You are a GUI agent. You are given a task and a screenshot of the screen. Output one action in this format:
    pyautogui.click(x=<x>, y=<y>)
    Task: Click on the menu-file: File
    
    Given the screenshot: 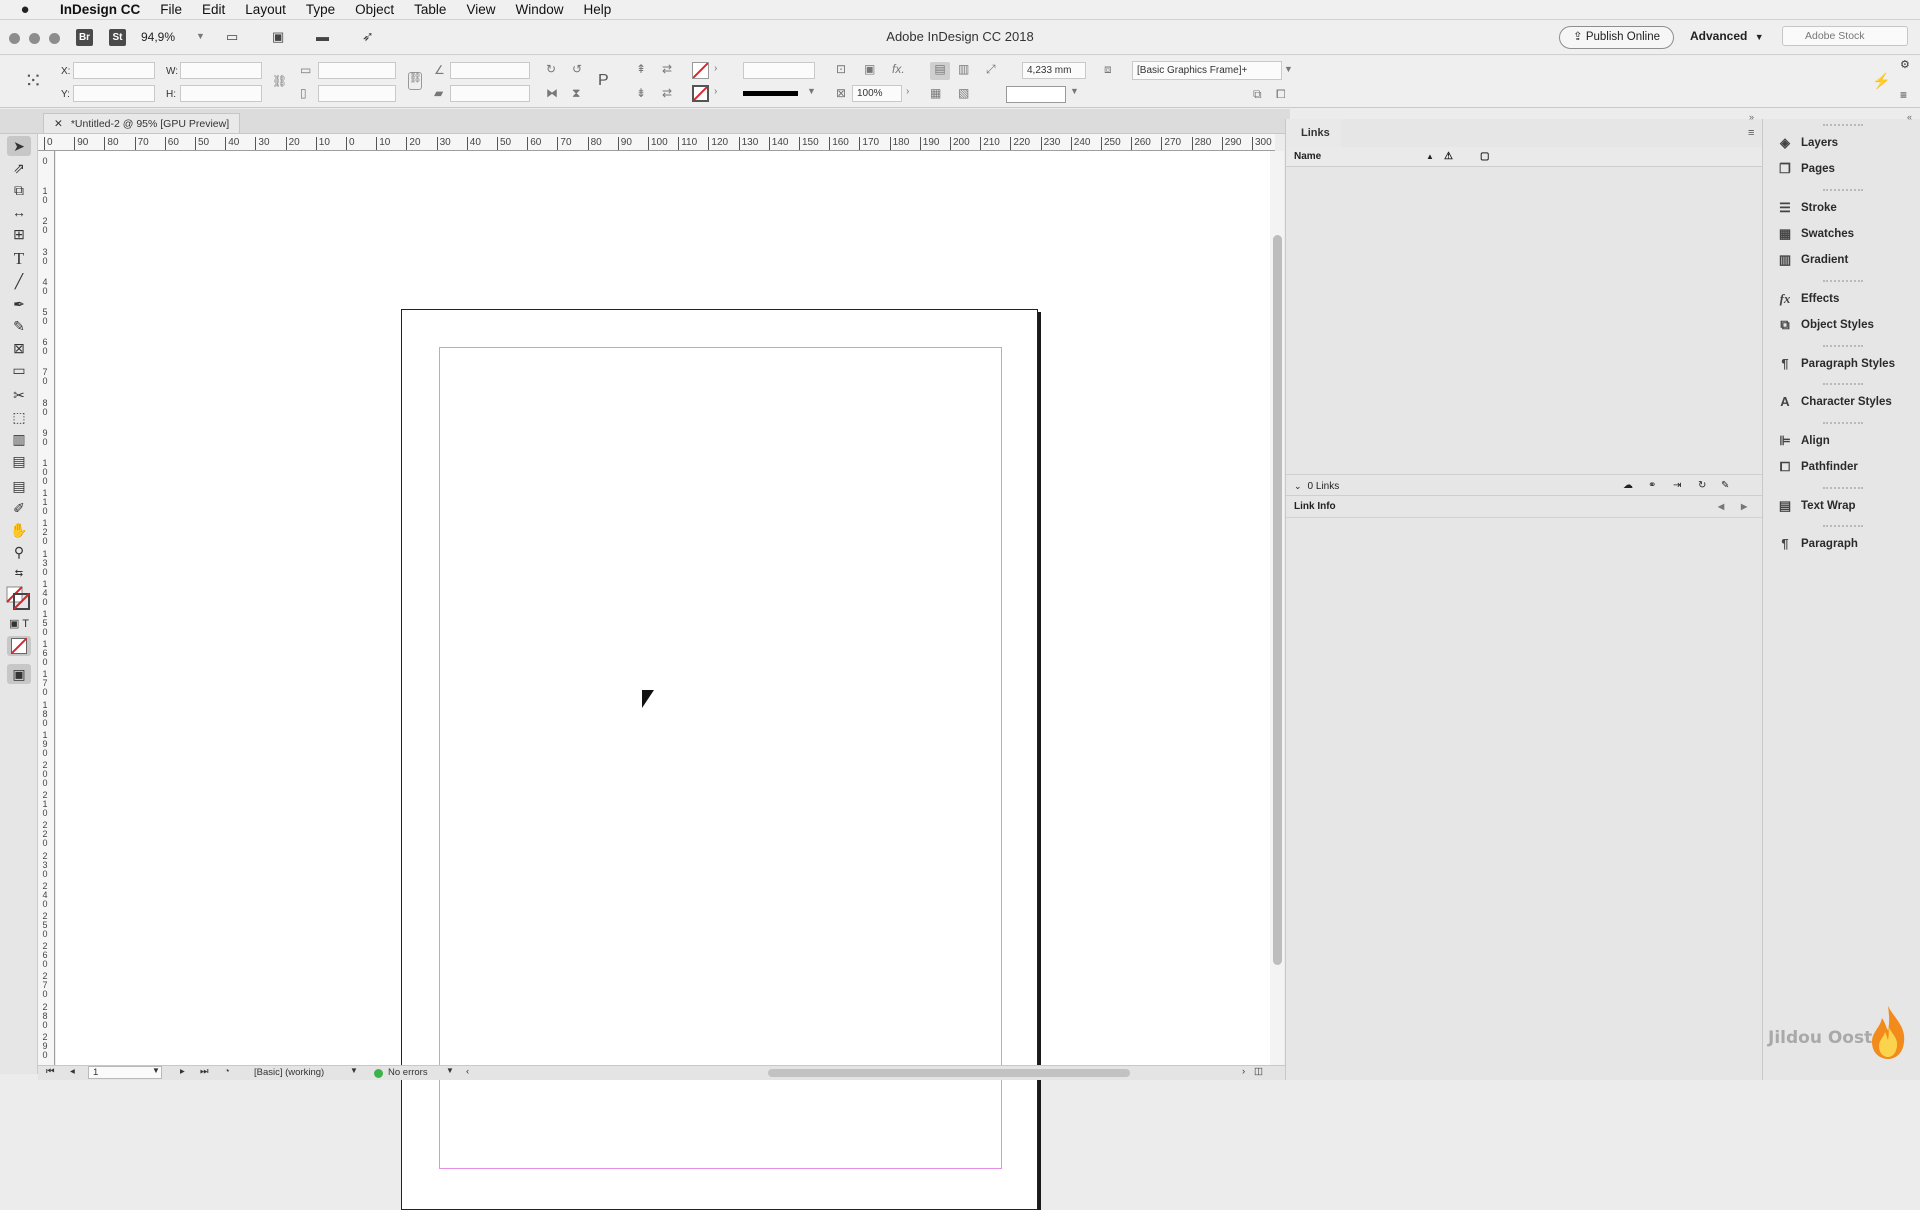 What is the action you would take?
    pyautogui.click(x=171, y=10)
    